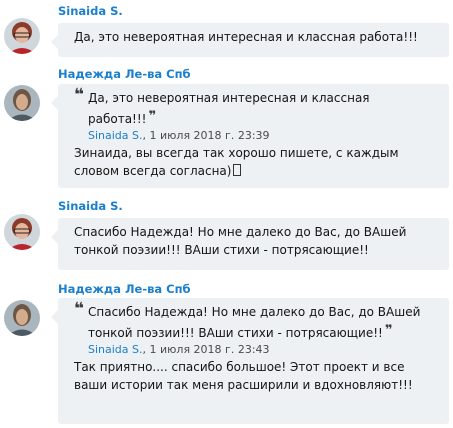 The image size is (453, 428). I want to click on quote-date: , 1 июля 2018 г. 23:43, so click(206, 349).